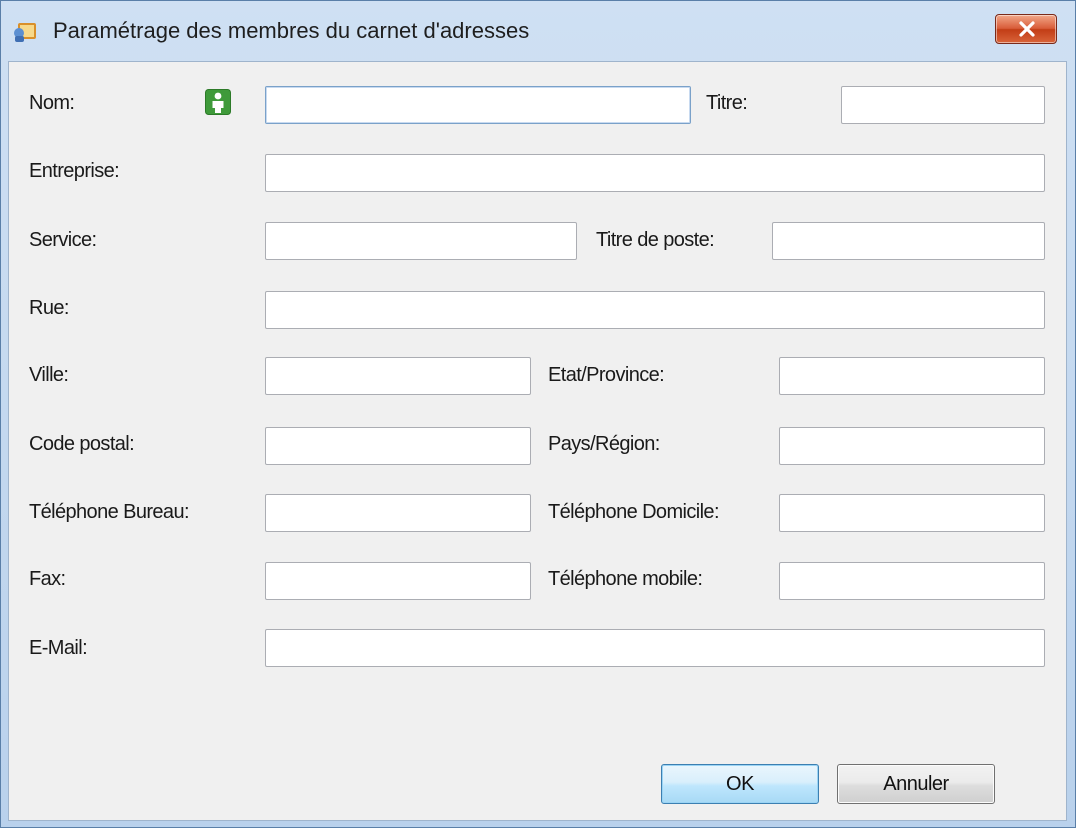 The width and height of the screenshot is (1076, 828). What do you see at coordinates (49, 375) in the screenshot?
I see `ville-label: Ville:` at bounding box center [49, 375].